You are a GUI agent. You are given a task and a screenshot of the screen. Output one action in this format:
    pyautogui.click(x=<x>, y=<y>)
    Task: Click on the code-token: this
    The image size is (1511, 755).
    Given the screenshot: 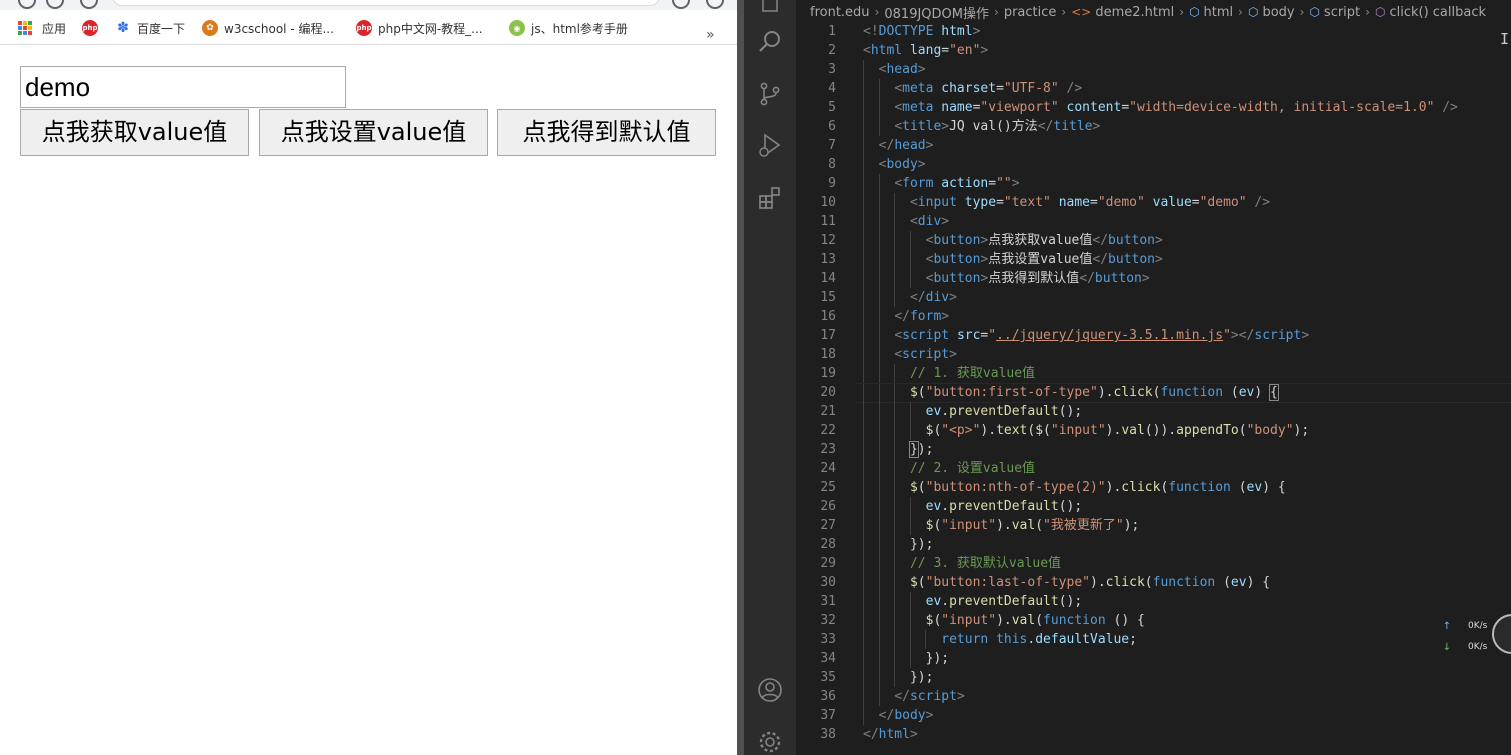 What is the action you would take?
    pyautogui.click(x=1012, y=639)
    